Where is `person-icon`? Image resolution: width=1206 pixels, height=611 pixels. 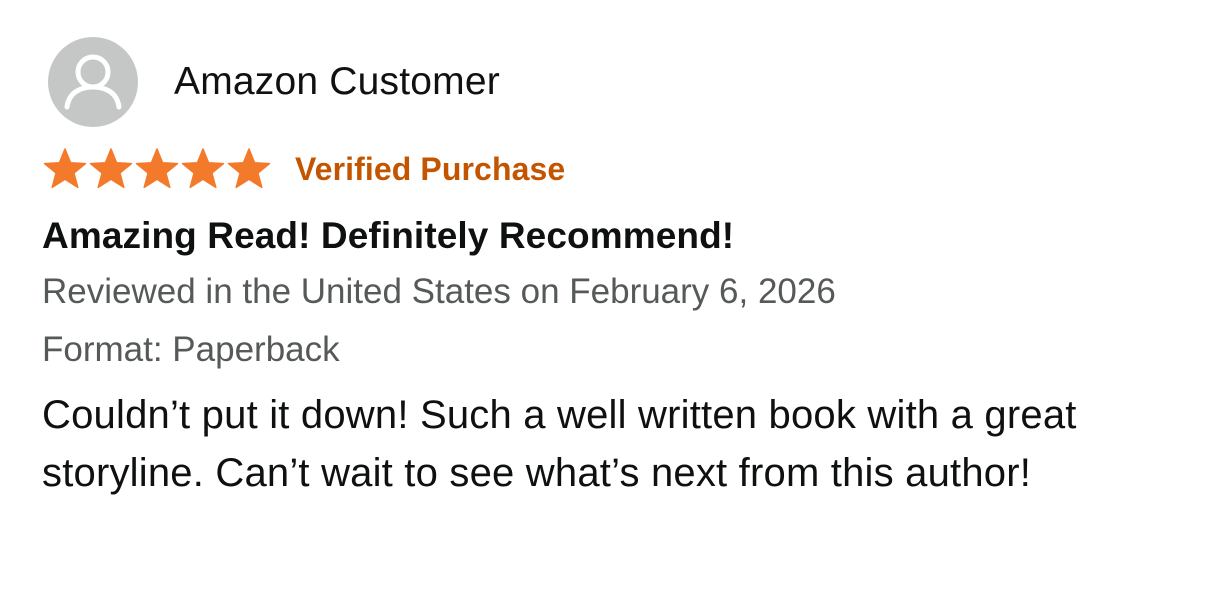
person-icon is located at coordinates (93, 82).